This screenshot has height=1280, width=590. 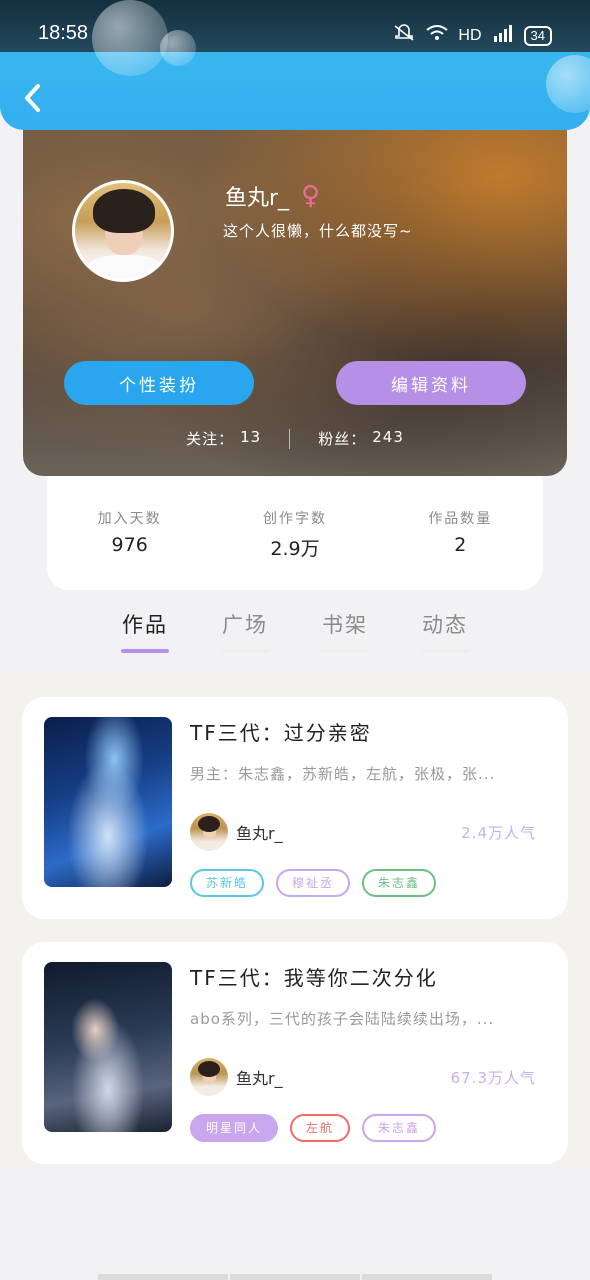 What do you see at coordinates (460, 533) in the screenshot?
I see `stat-works-count: 作品数量 2` at bounding box center [460, 533].